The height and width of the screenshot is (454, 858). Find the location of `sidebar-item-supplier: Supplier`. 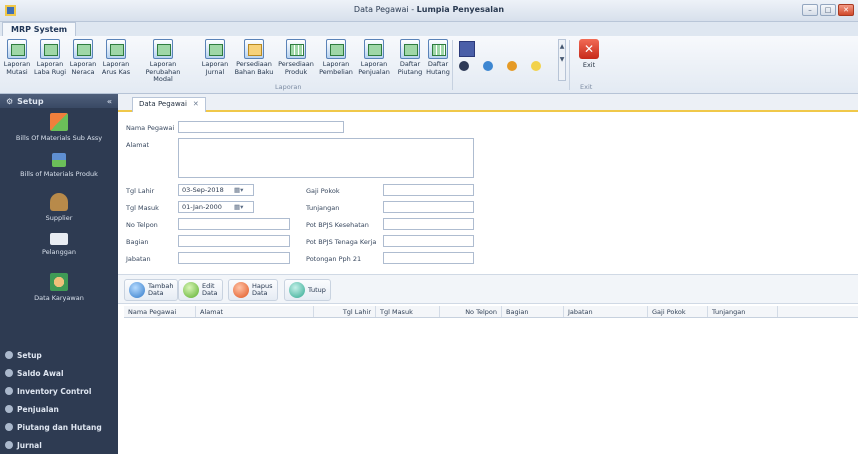

sidebar-item-supplier: Supplier is located at coordinates (59, 208).